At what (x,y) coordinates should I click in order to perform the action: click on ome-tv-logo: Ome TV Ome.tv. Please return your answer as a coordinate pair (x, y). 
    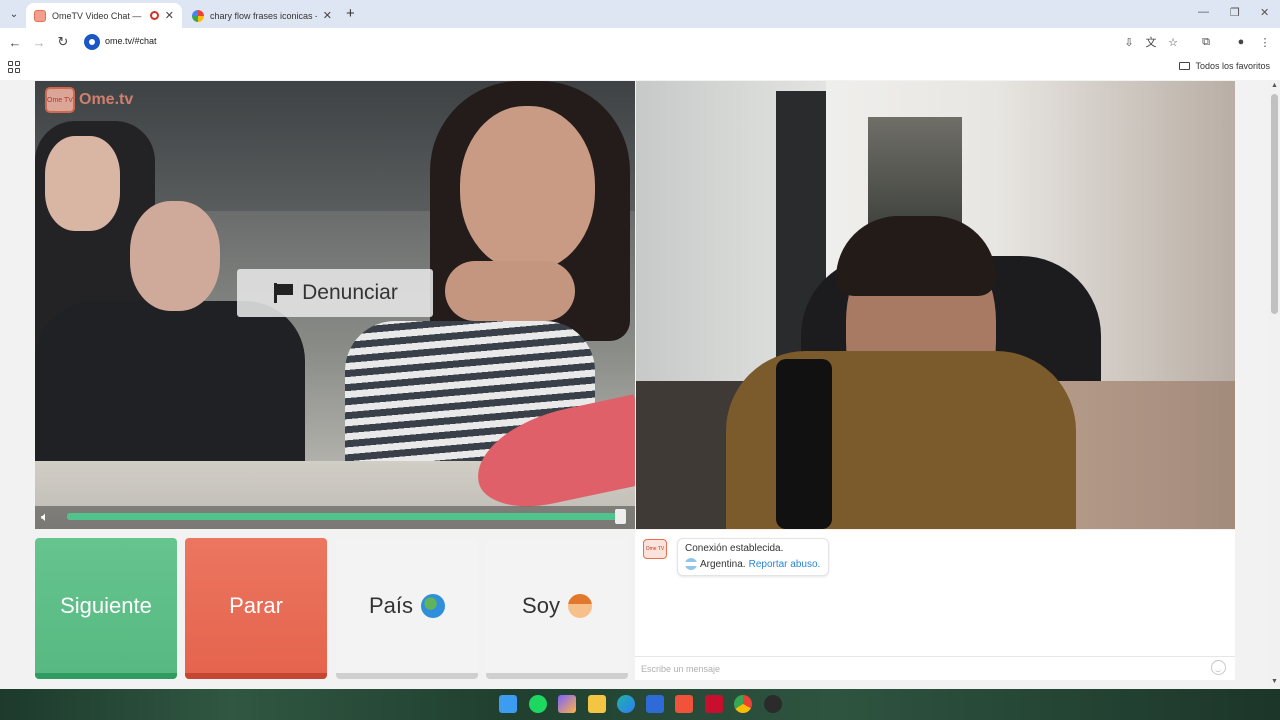
    Looking at the image, I should click on (89, 100).